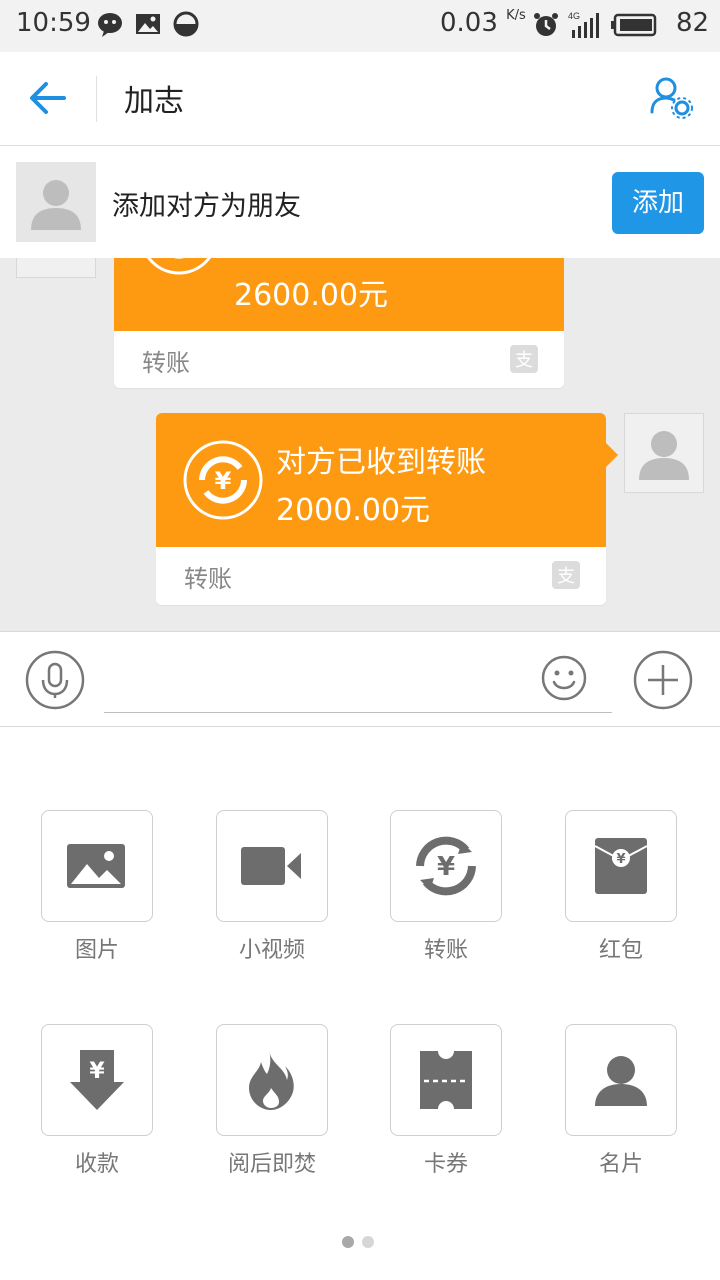  Describe the element at coordinates (186, 24) in the screenshot. I see `storage-notification-icon` at that location.